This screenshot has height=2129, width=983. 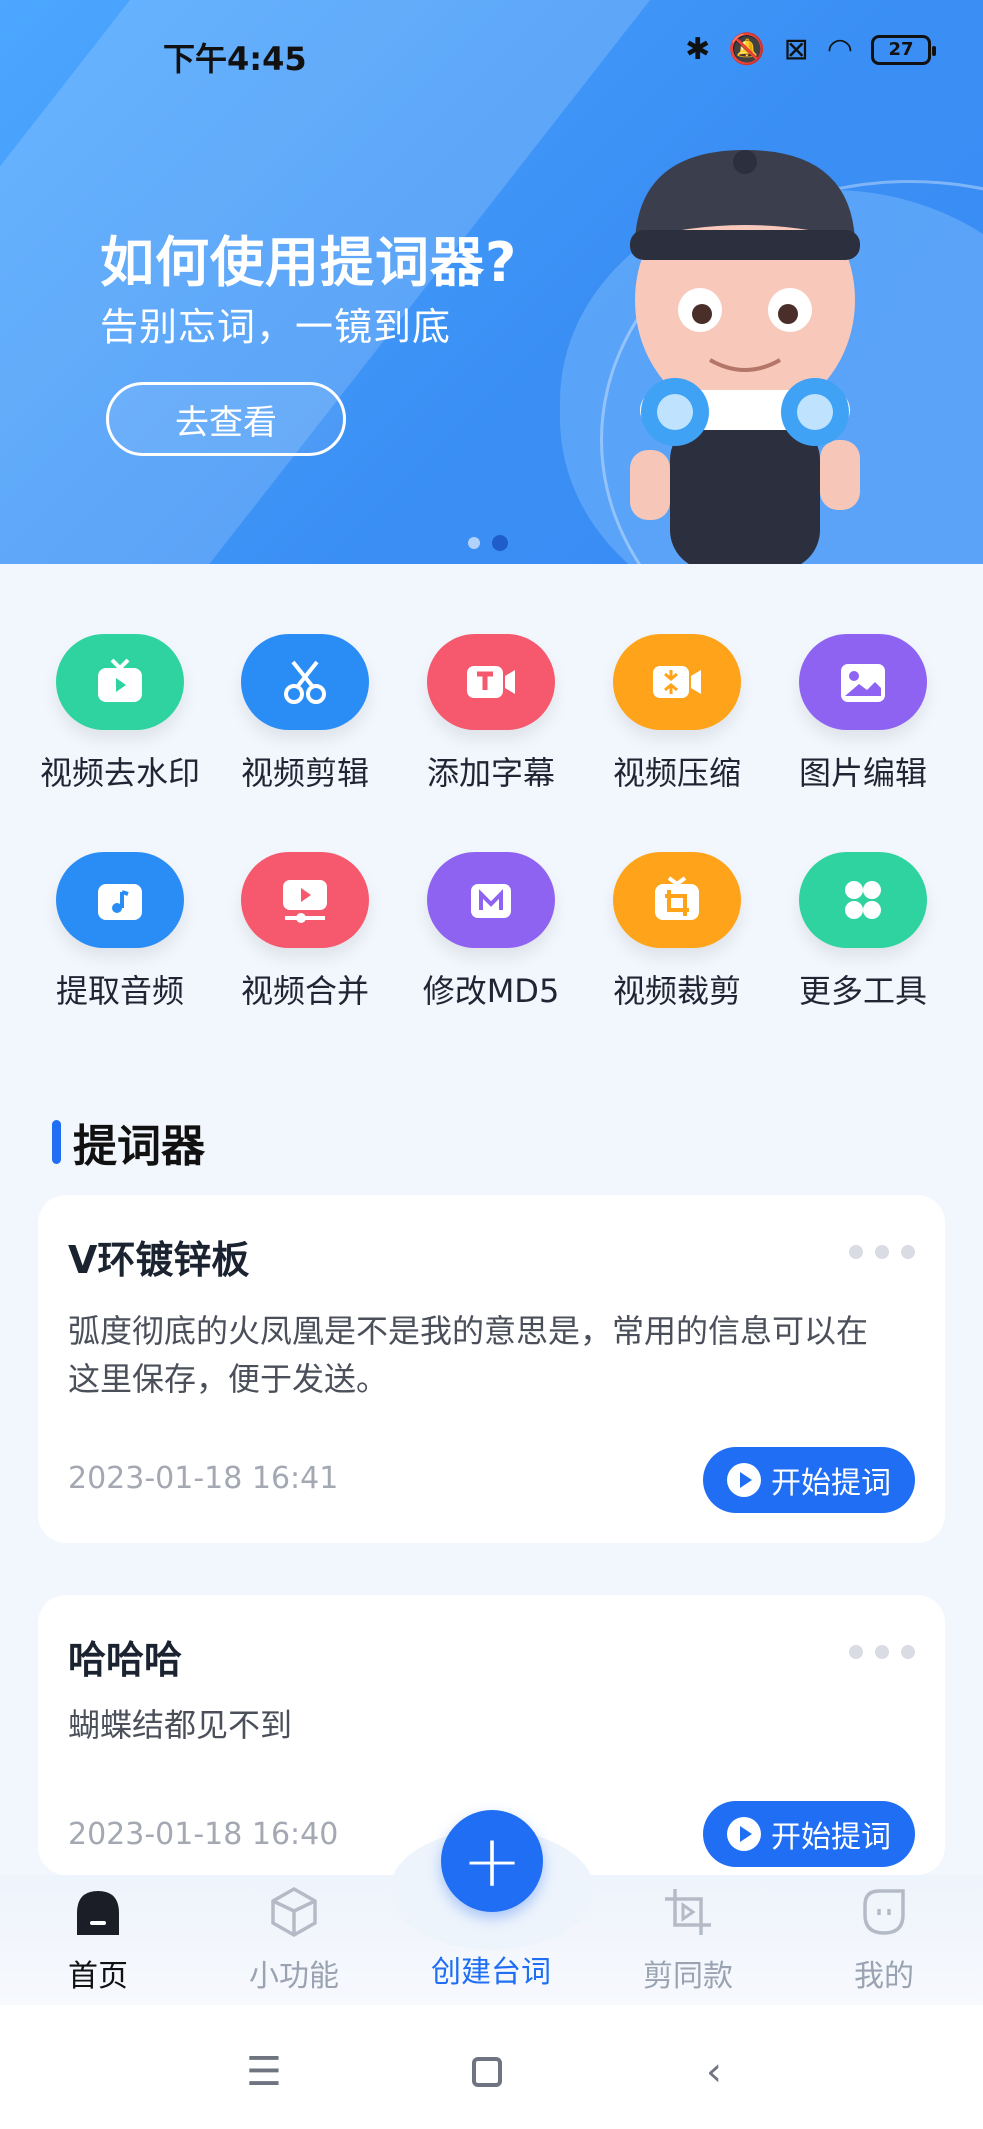 What do you see at coordinates (120, 682) in the screenshot?
I see `video-watermark-icon` at bounding box center [120, 682].